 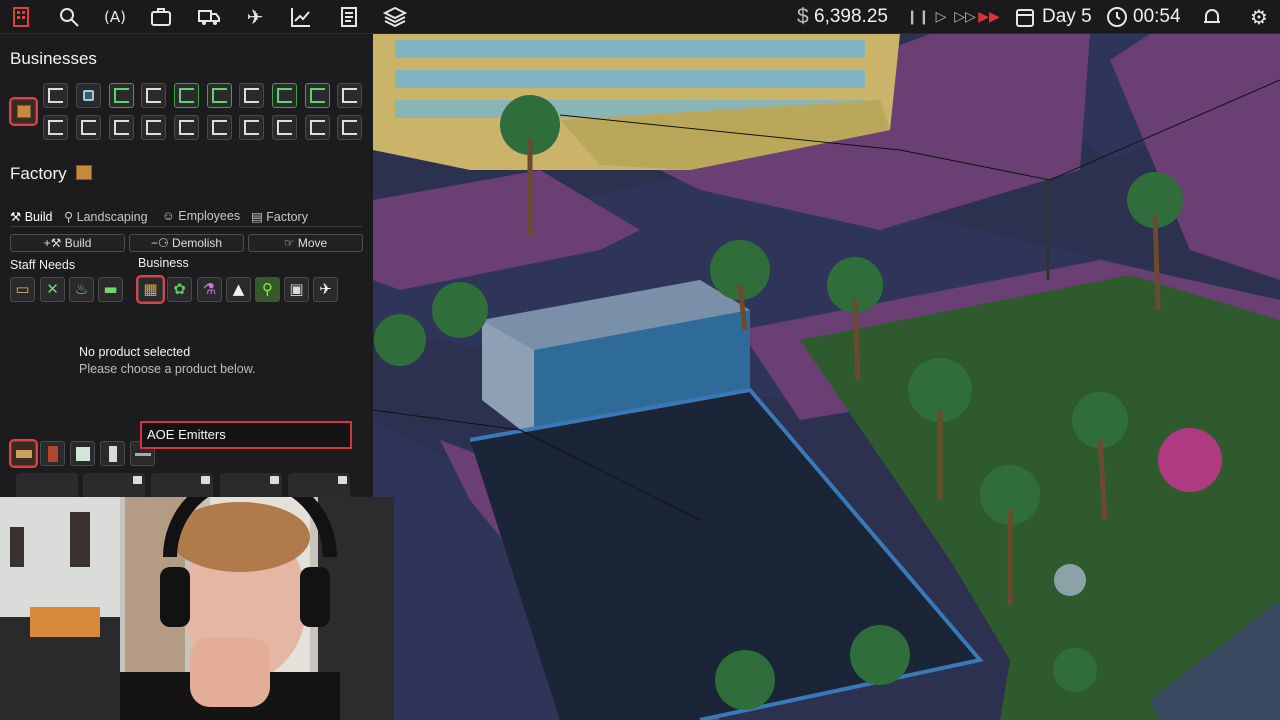 What do you see at coordinates (82, 453) in the screenshot?
I see `category-panel-icon` at bounding box center [82, 453].